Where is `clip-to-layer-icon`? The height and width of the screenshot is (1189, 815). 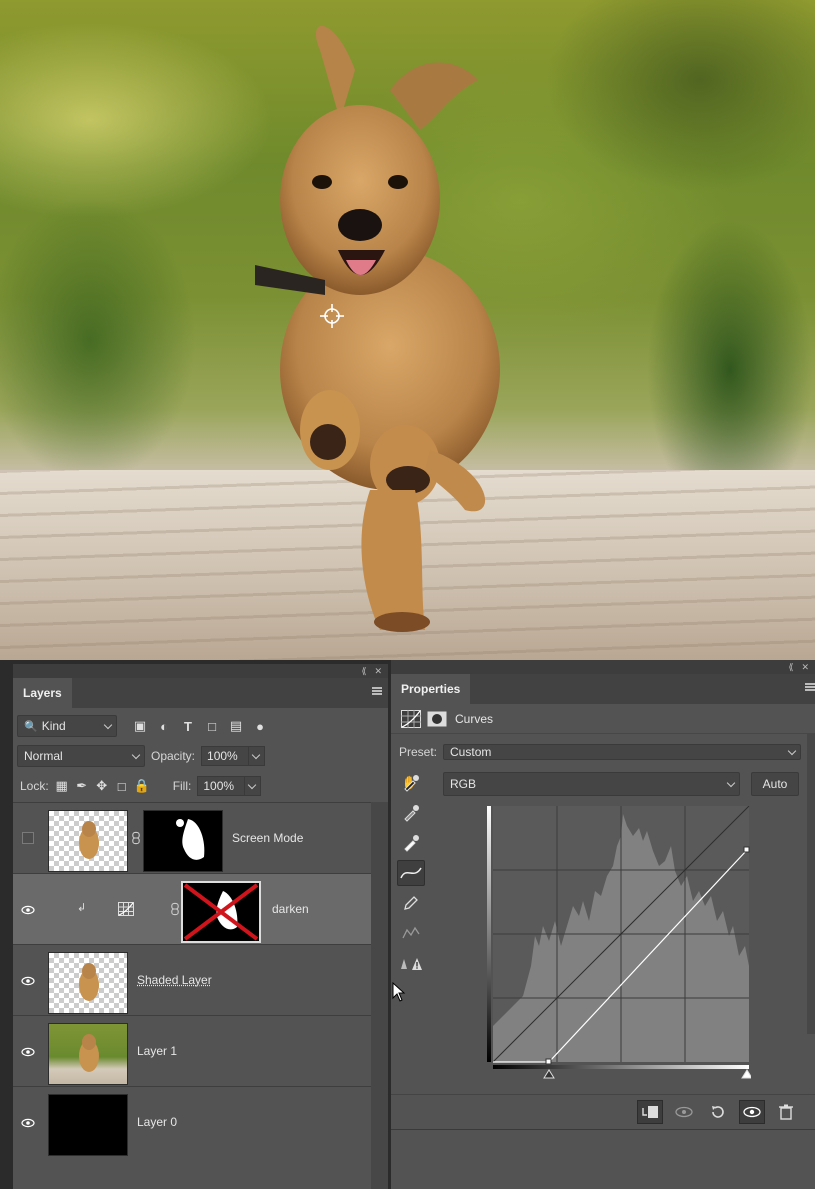 clip-to-layer-icon is located at coordinates (650, 1111).